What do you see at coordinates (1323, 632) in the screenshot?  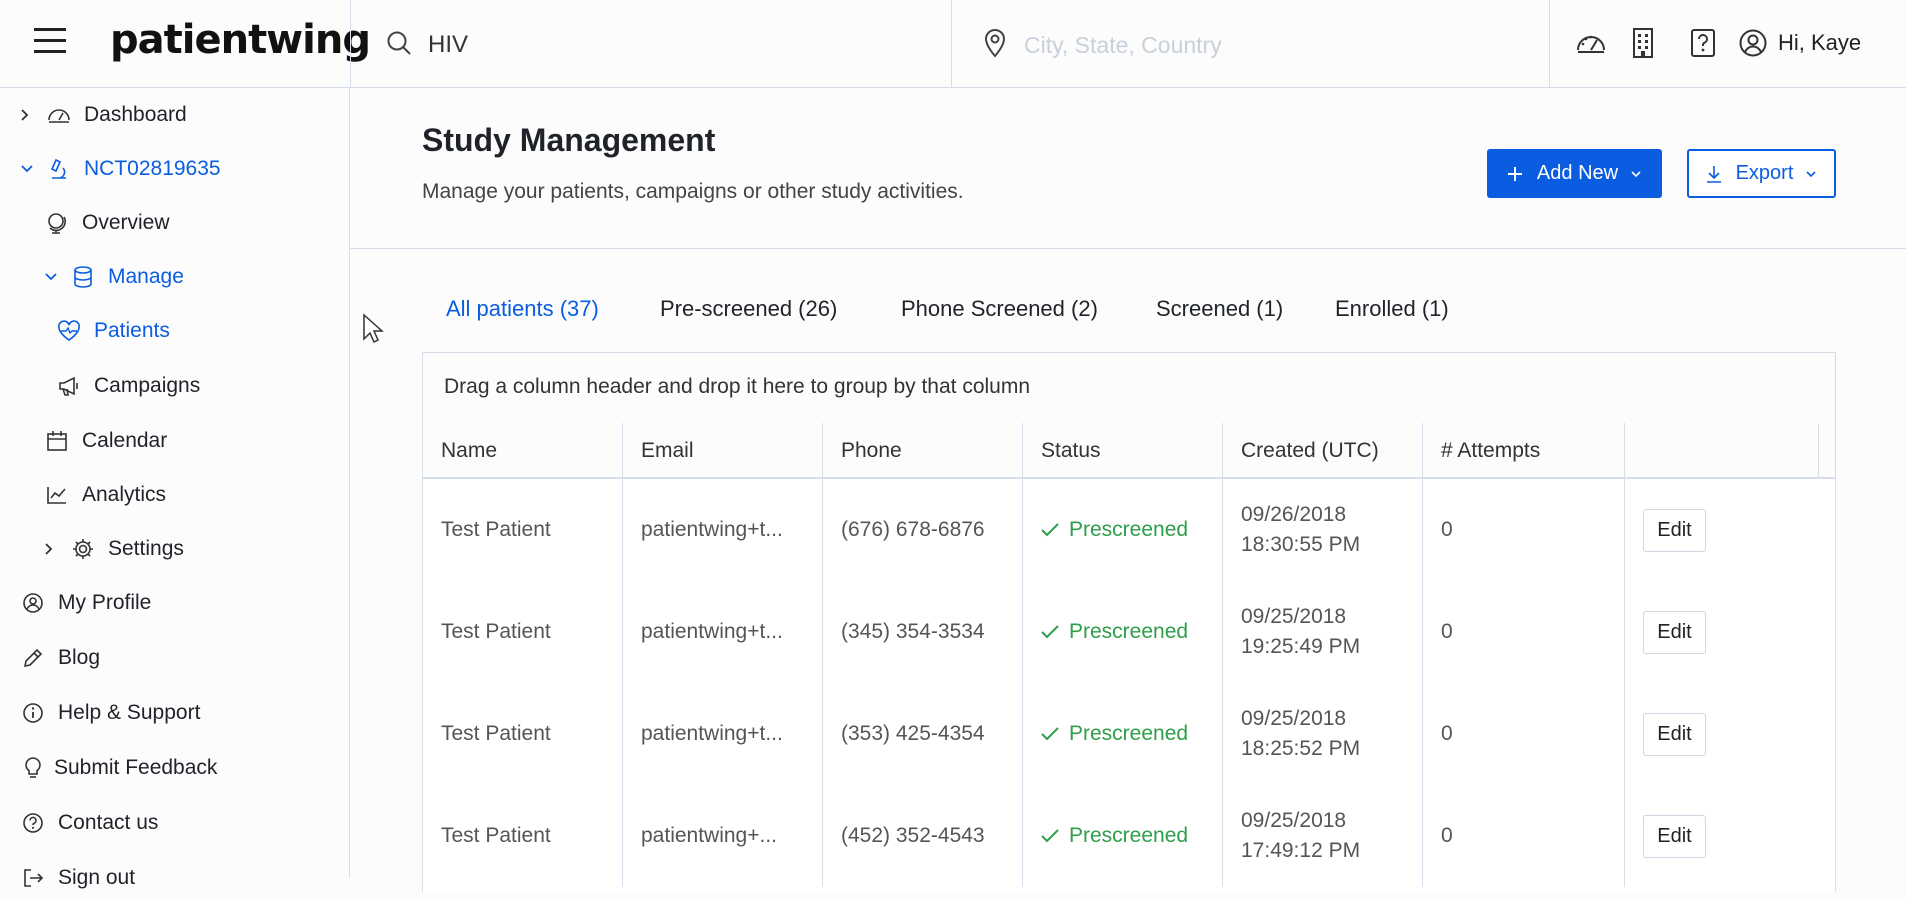 I see `cell-created: 09/25/2018 19:25:49 PM` at bounding box center [1323, 632].